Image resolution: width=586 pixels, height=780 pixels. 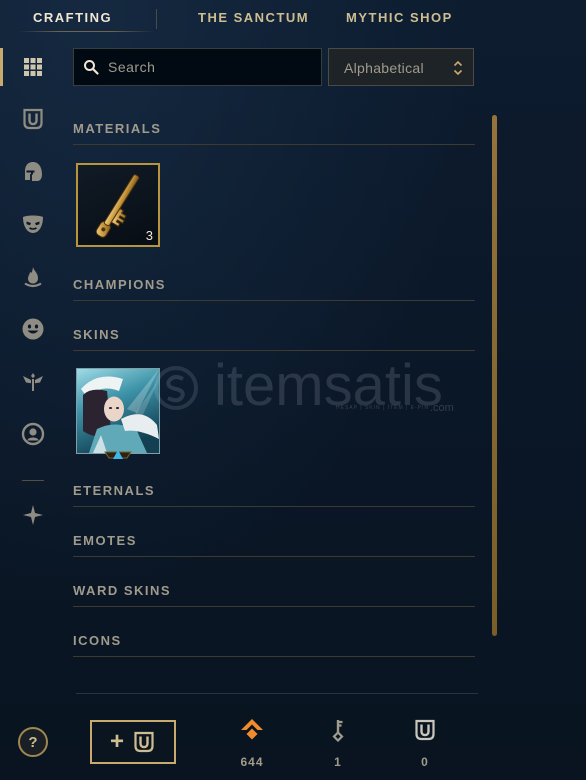 I want to click on emote-icon, so click(x=33, y=329).